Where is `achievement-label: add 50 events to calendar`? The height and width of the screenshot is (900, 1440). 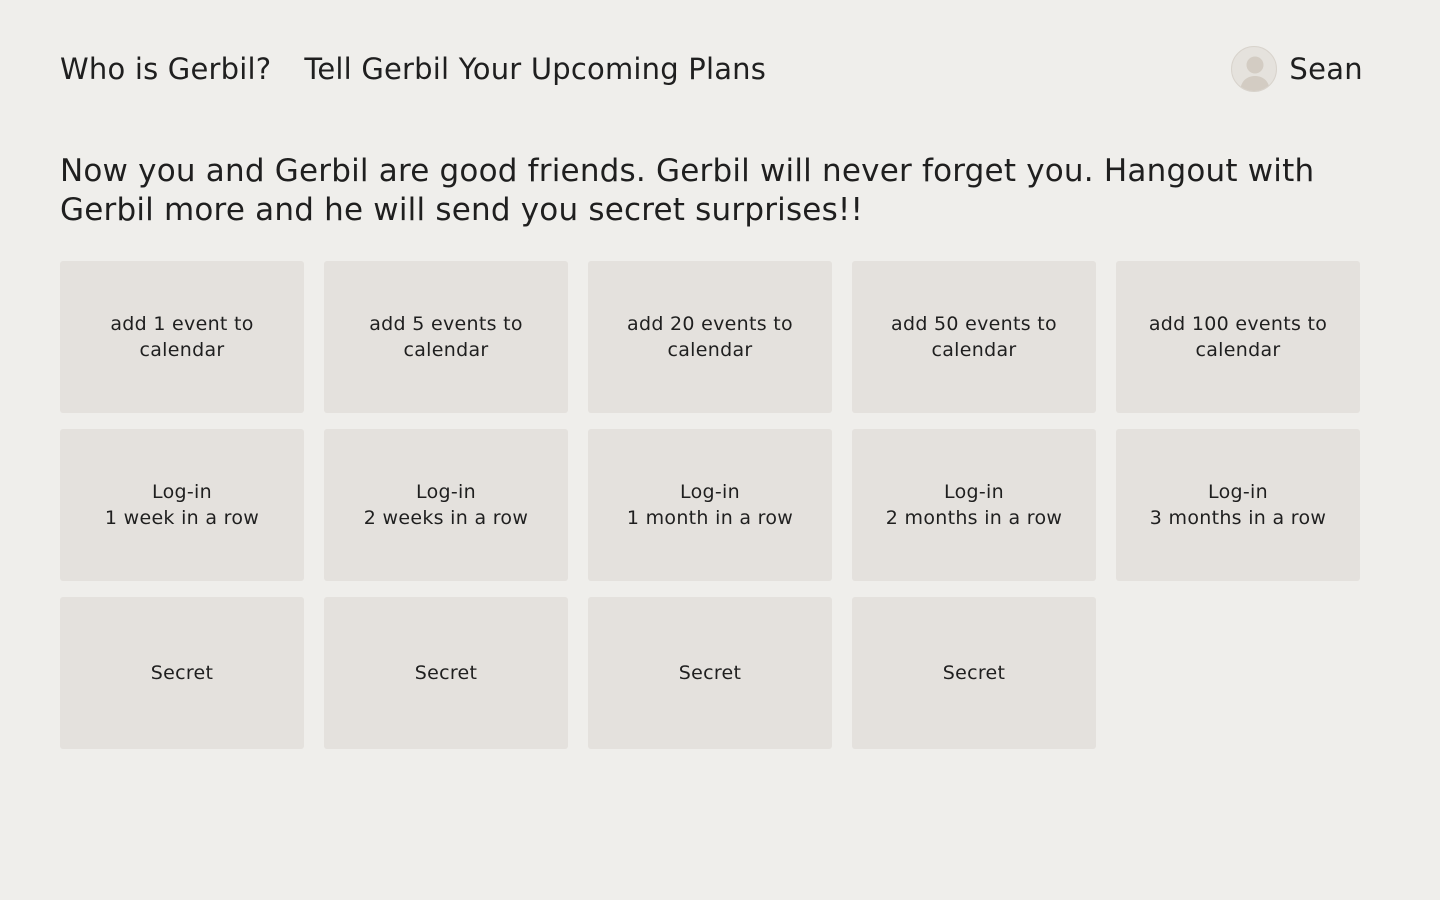 achievement-label: add 50 events to calendar is located at coordinates (974, 337).